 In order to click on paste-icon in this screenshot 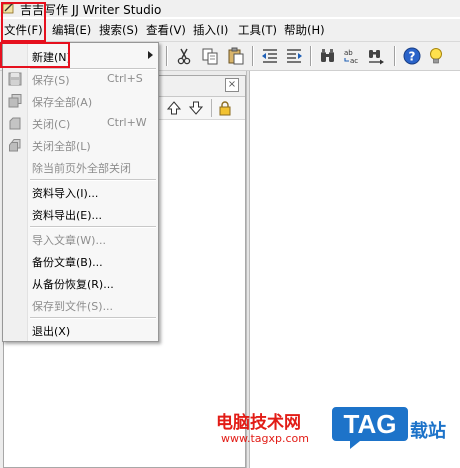, I will do `click(236, 56)`.